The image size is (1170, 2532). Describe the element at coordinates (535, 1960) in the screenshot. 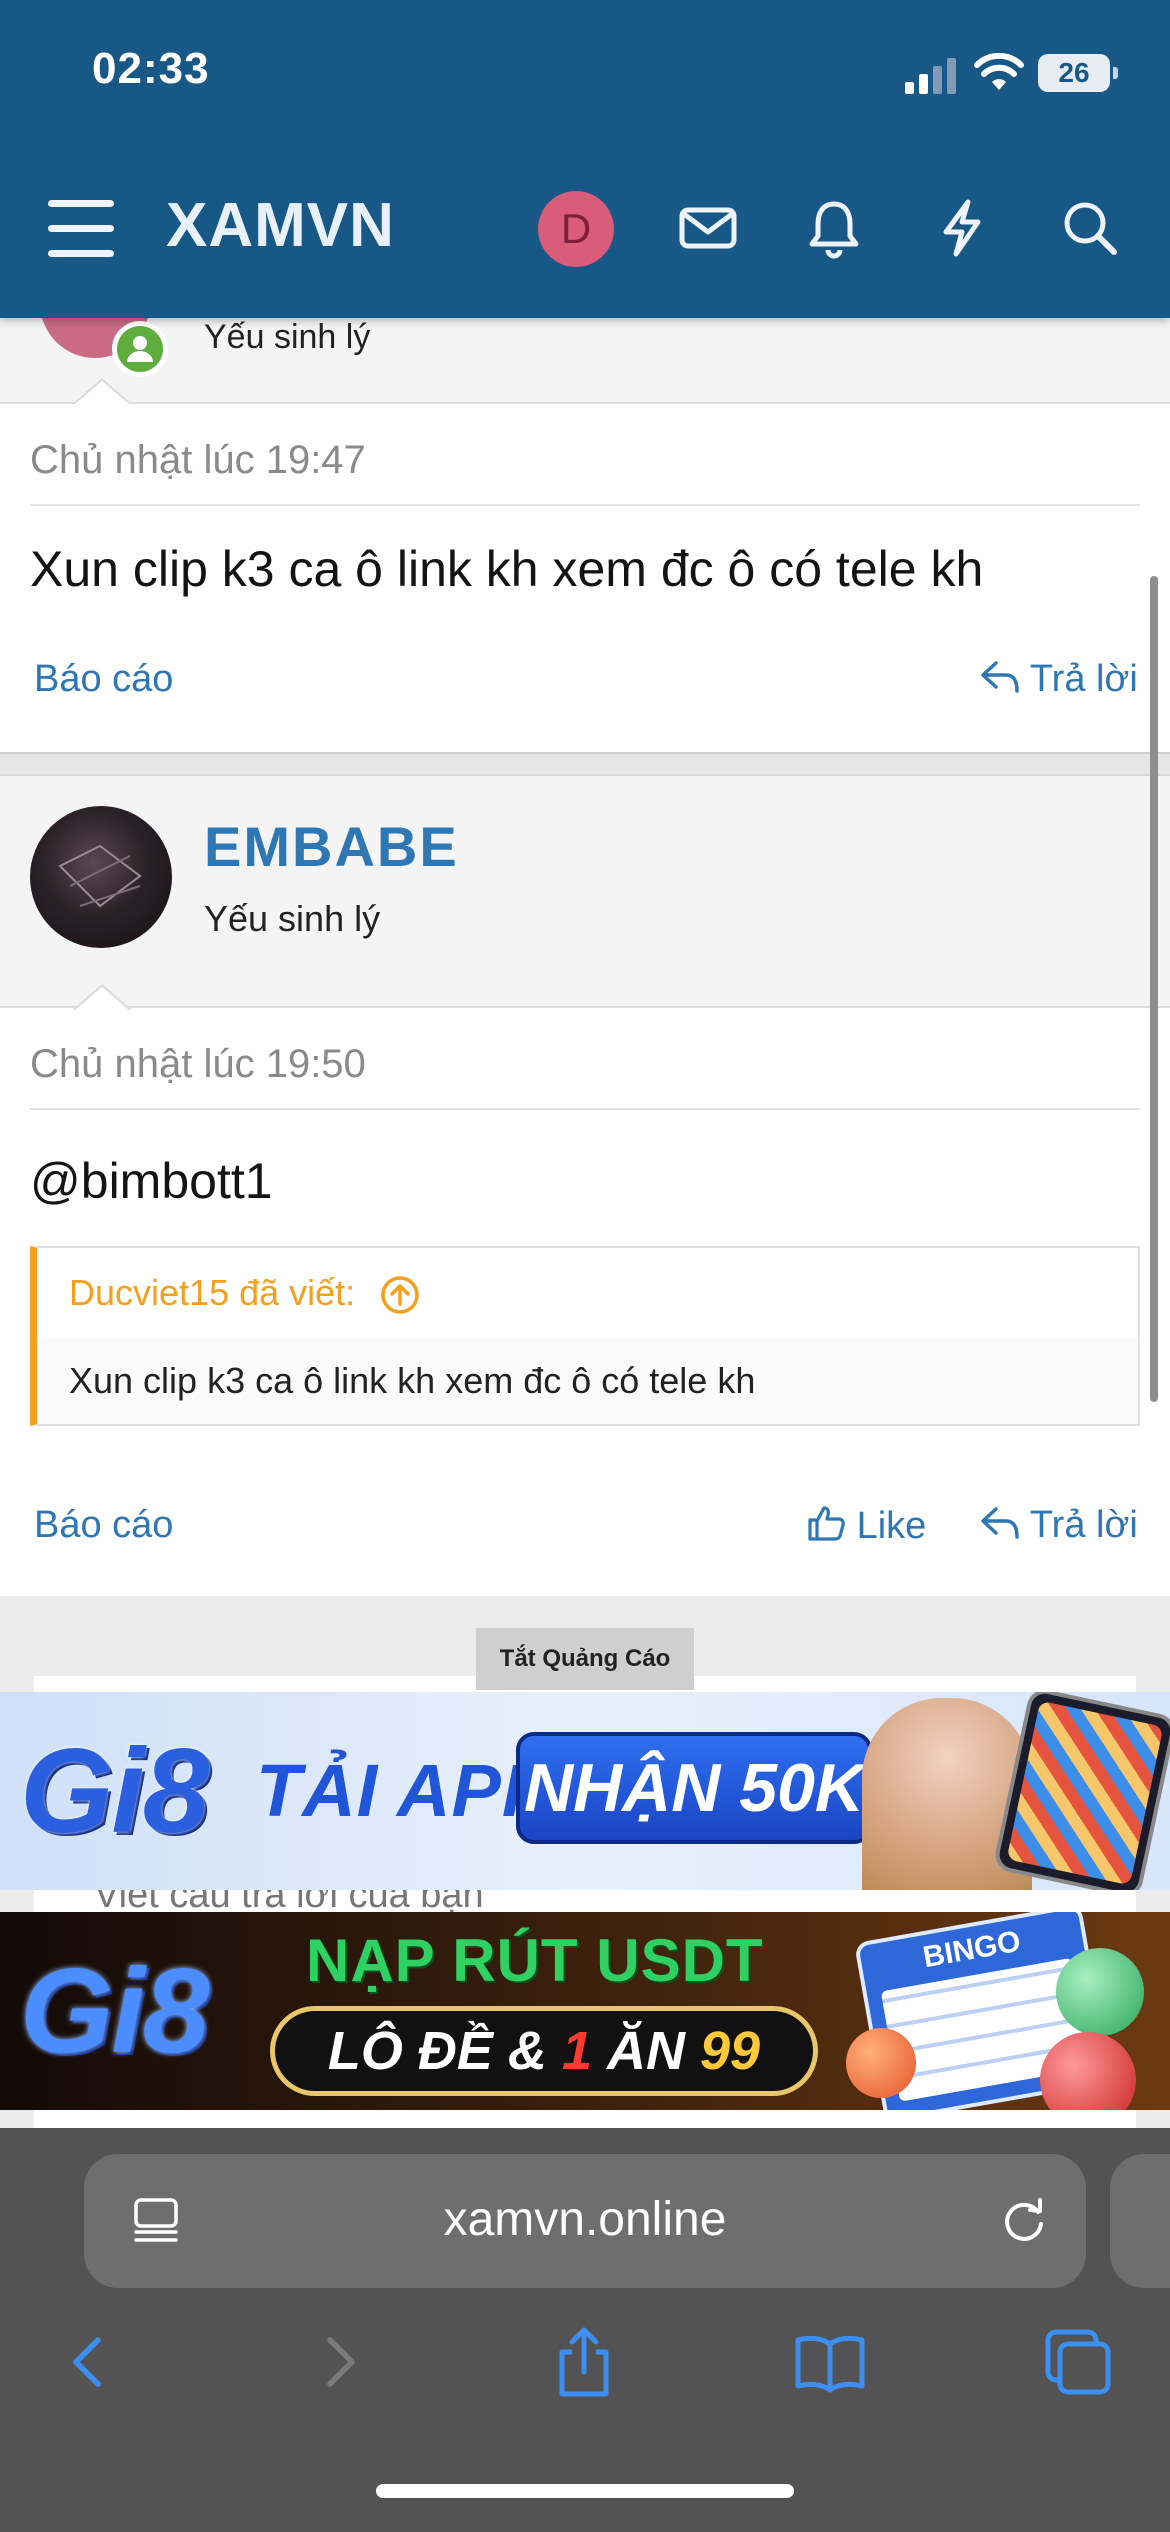

I see `ad-text: NẠP RÚT USDT` at that location.